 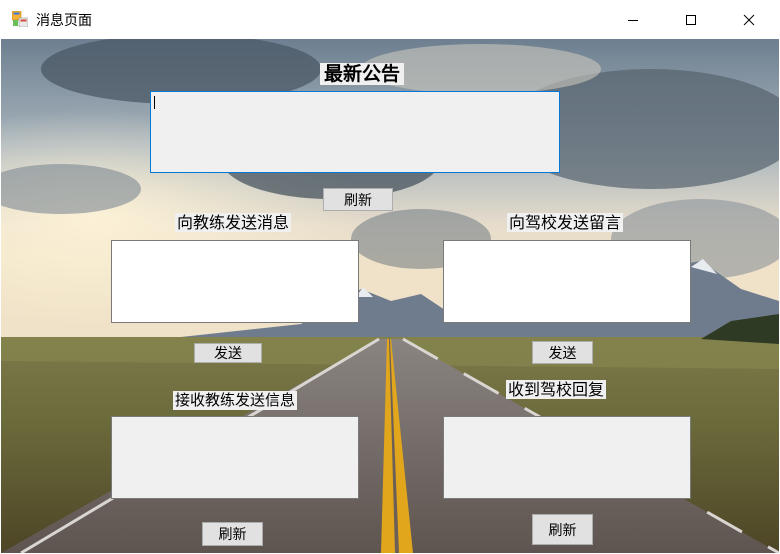 I want to click on send-to-school-label: 向驾校发送留言, so click(x=565, y=222).